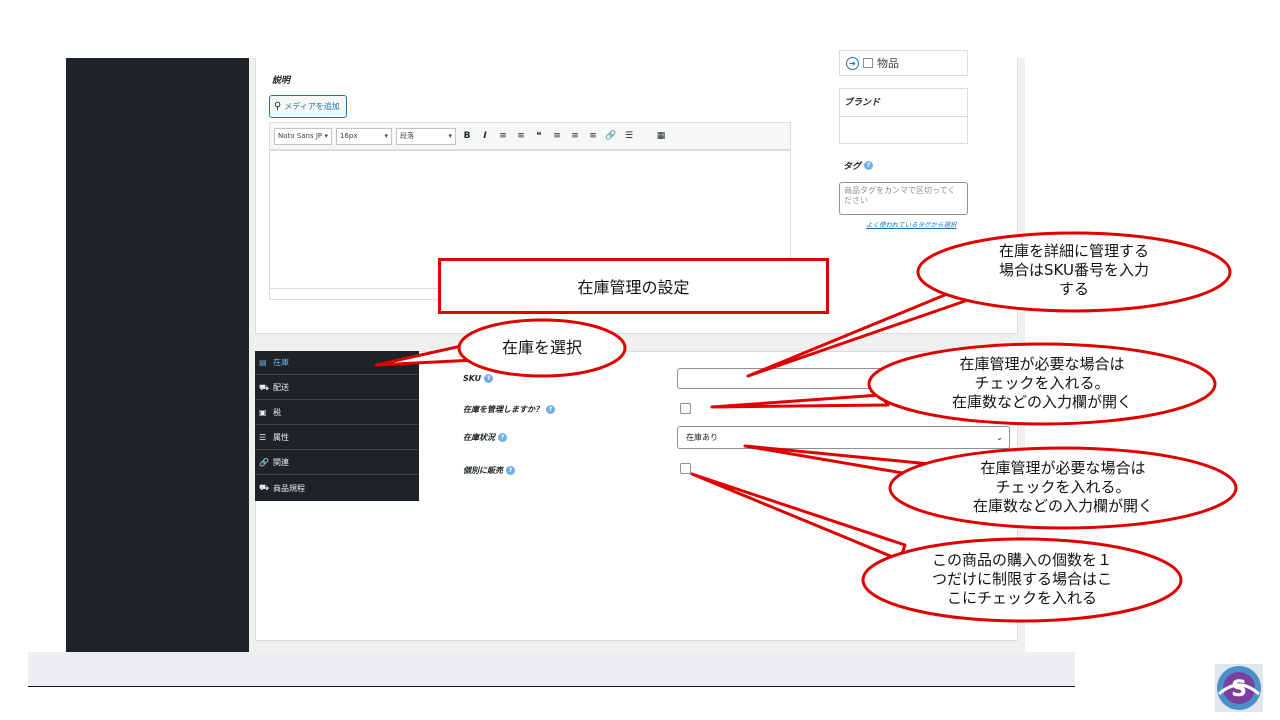 The image size is (1280, 720). What do you see at coordinates (1062, 487) in the screenshot?
I see `annotation-status-note: 在庫管理が必要な場合は チェックを入れる。 在庫数などの入力欄が開く` at bounding box center [1062, 487].